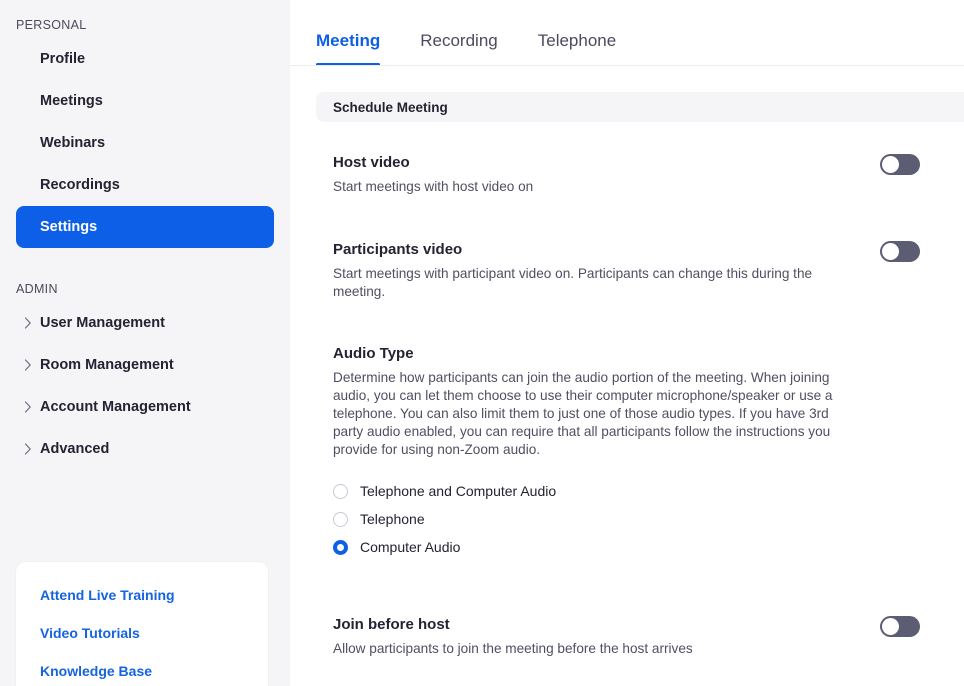 This screenshot has width=964, height=686. I want to click on radio-option-telephone: Telephone, so click(595, 519).